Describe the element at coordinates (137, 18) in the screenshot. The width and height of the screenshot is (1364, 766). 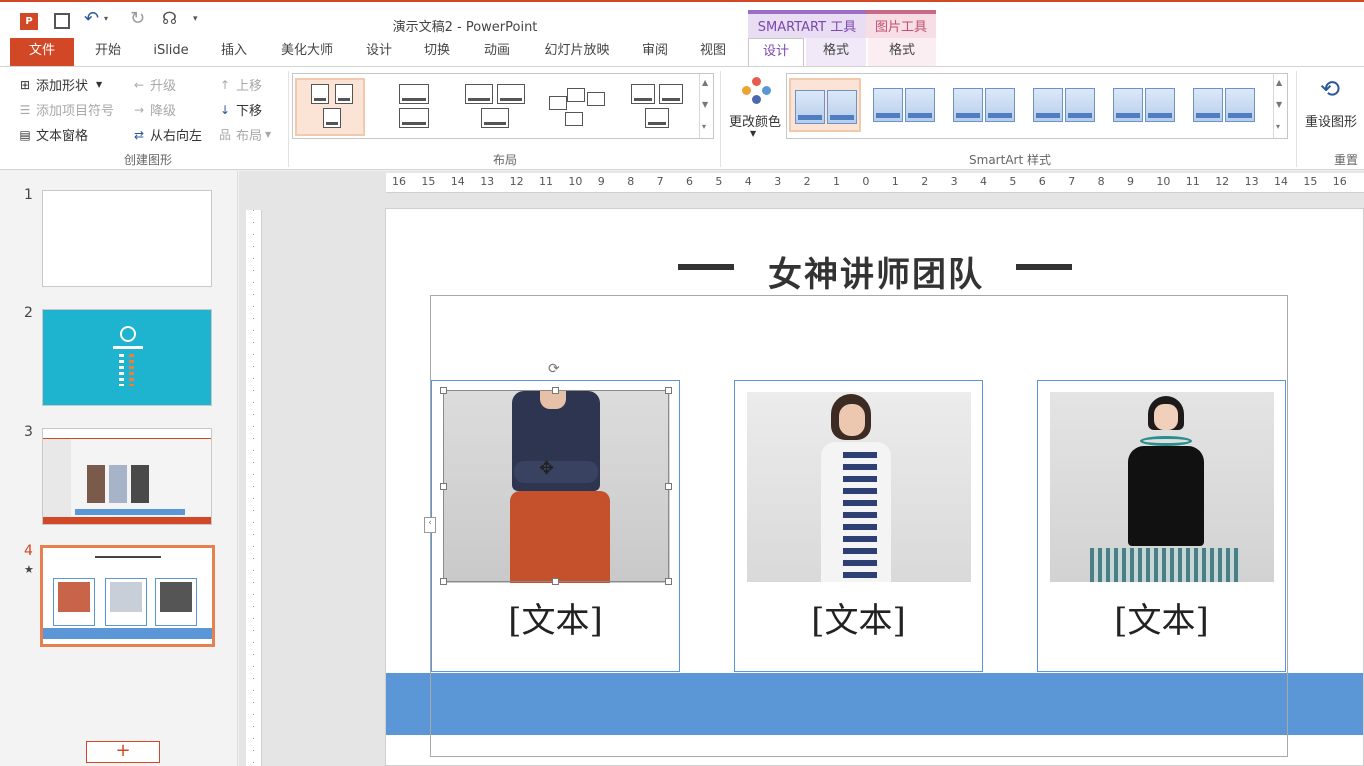
I see `redo-icon: ↻` at that location.